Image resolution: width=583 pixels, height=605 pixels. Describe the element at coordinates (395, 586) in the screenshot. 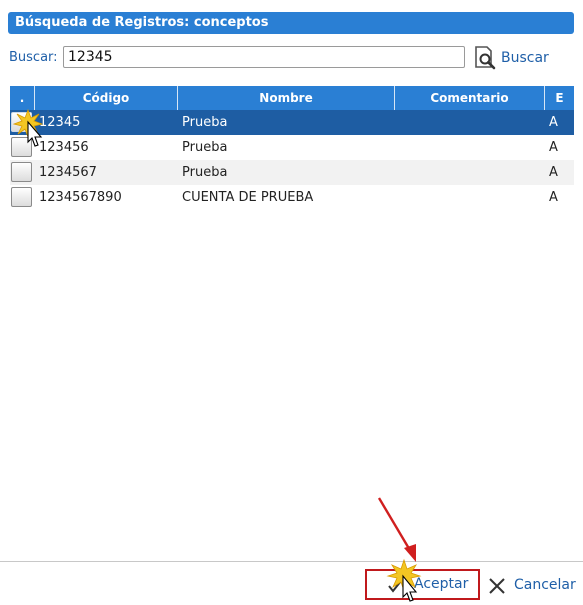

I see `checkmark-icon` at that location.